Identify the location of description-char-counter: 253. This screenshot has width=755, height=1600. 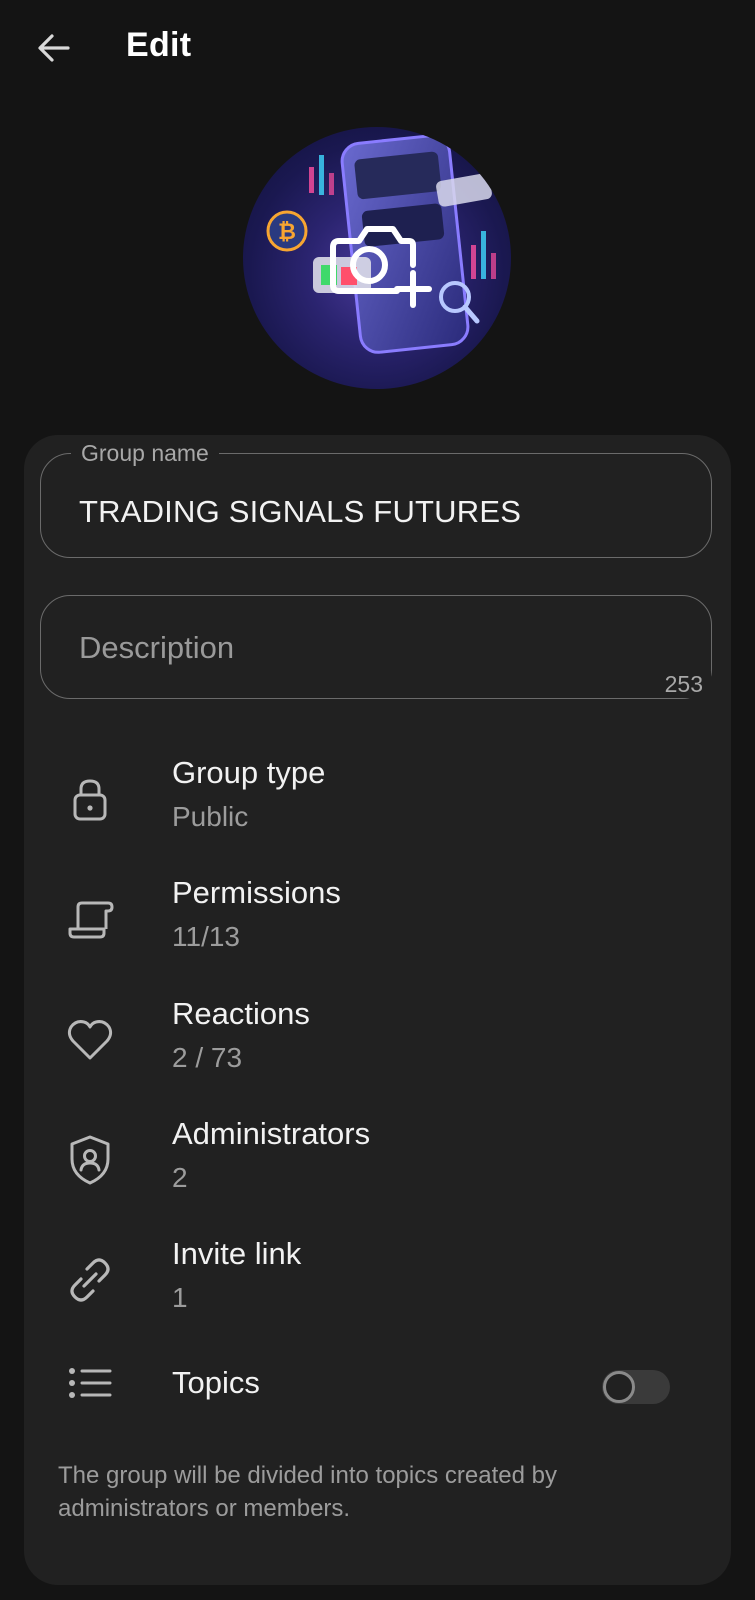
(680, 684).